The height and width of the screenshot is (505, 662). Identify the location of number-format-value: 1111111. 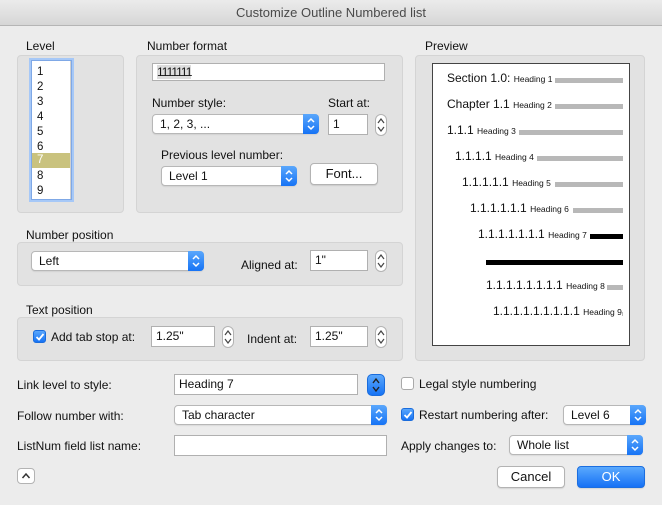
(174, 72).